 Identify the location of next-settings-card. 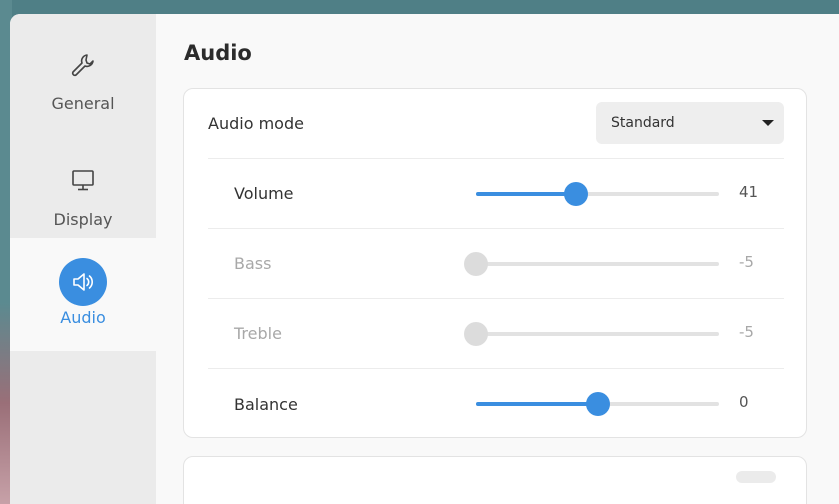
(495, 480).